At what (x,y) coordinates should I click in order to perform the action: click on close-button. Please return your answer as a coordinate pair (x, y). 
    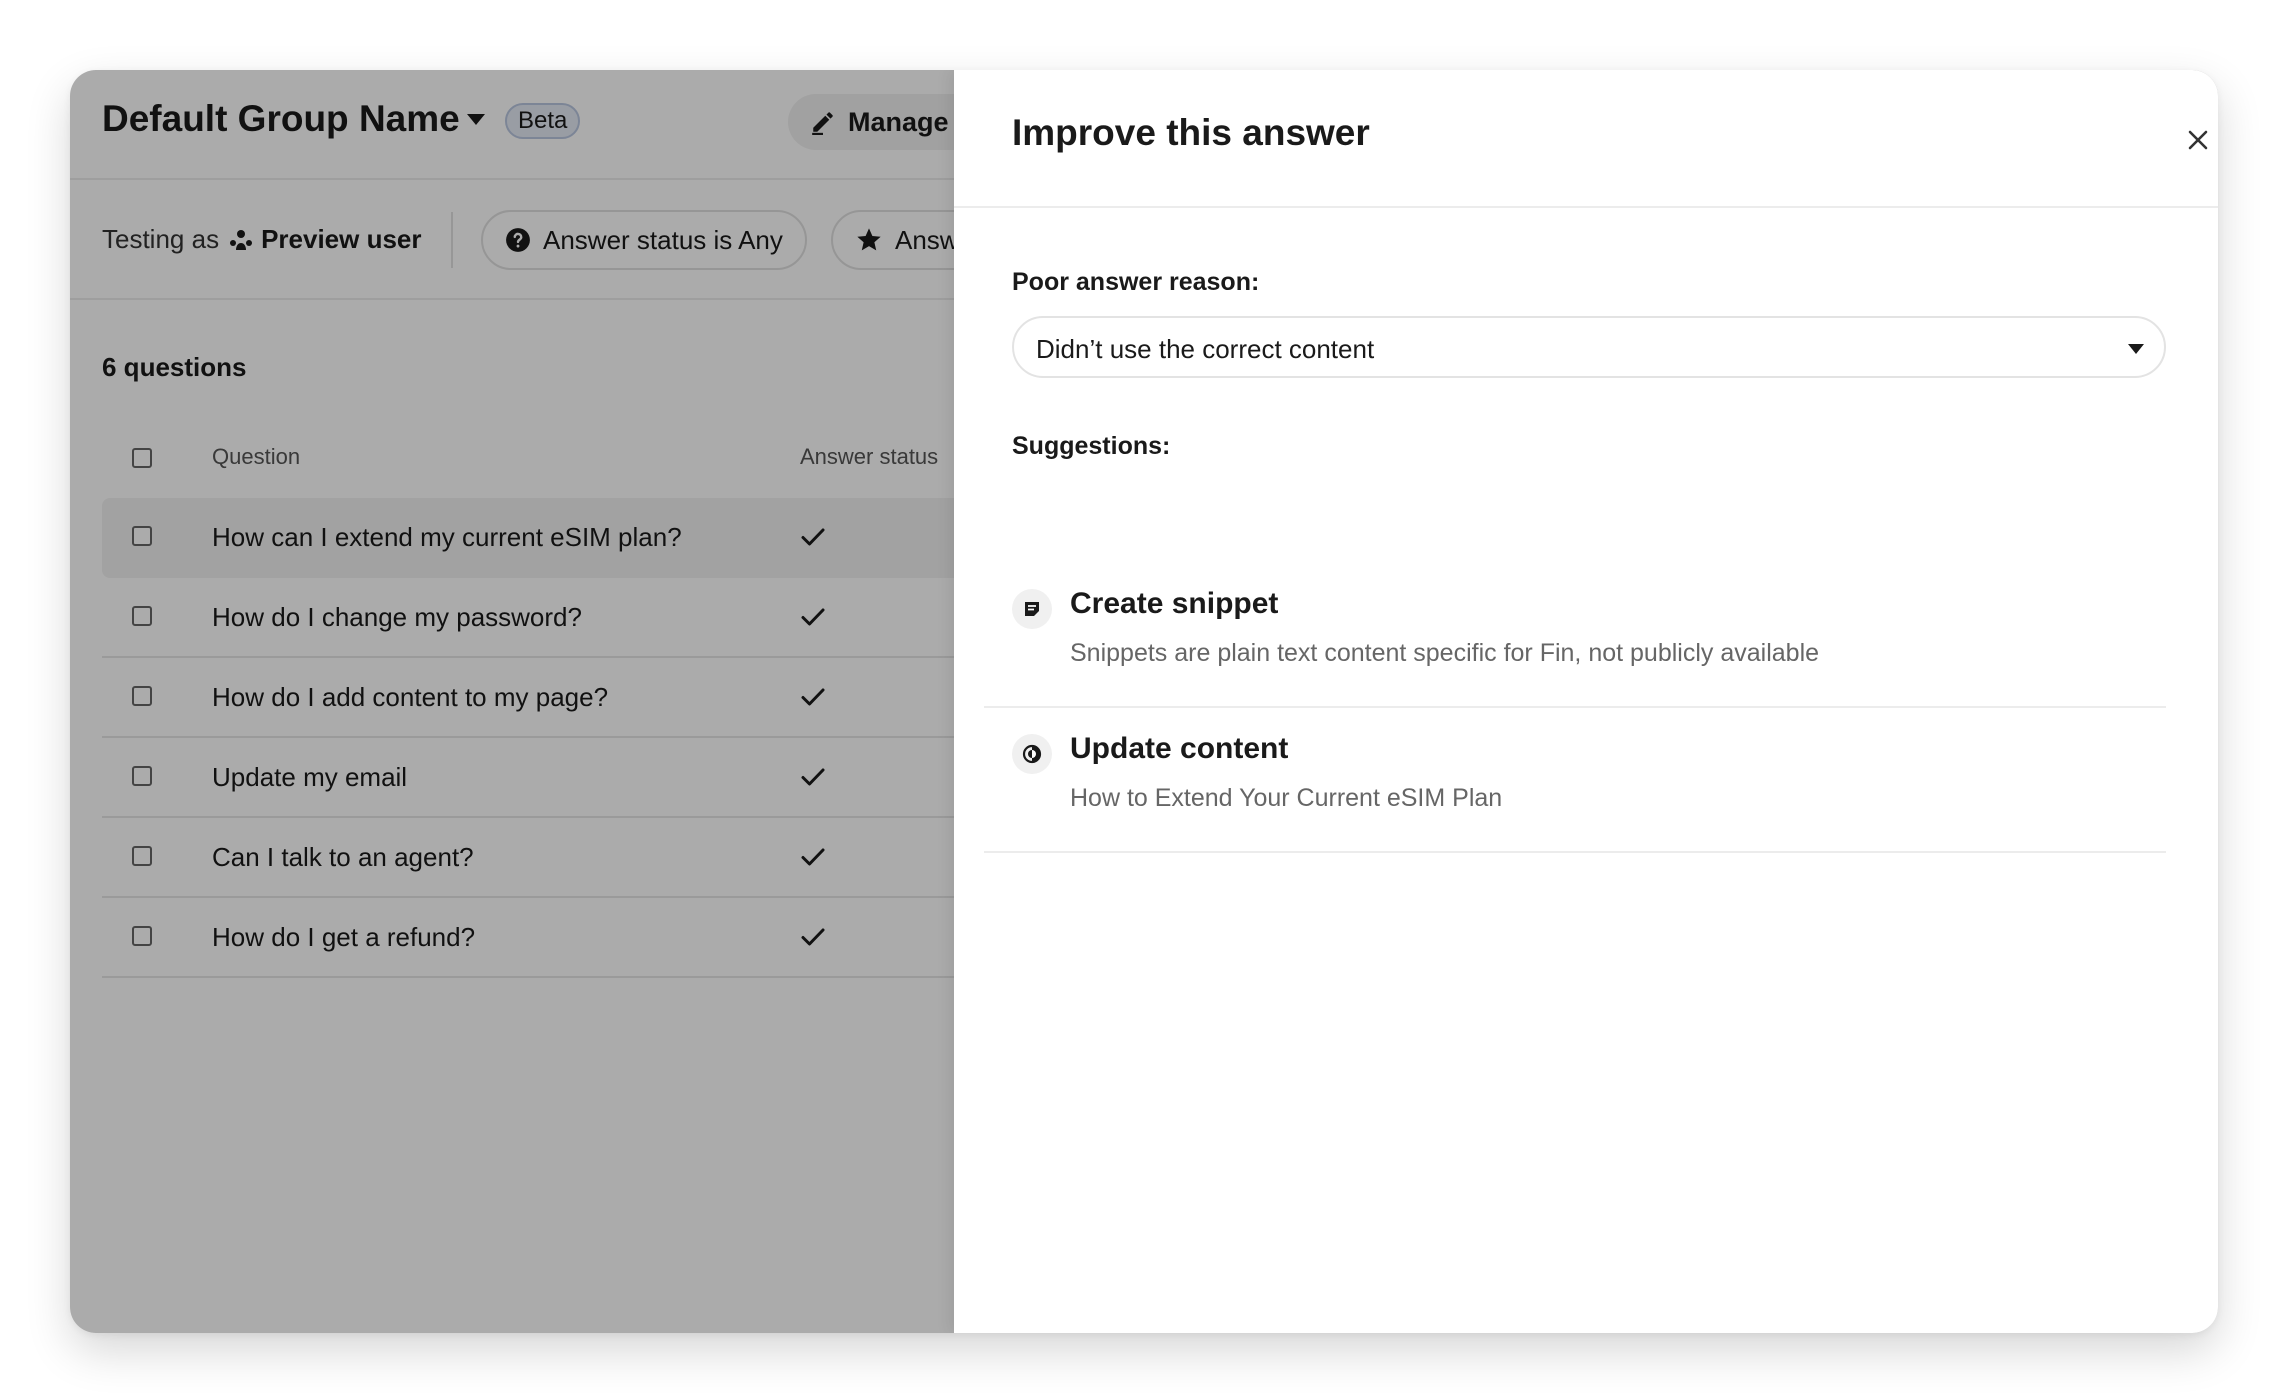
    Looking at the image, I should click on (2197, 140).